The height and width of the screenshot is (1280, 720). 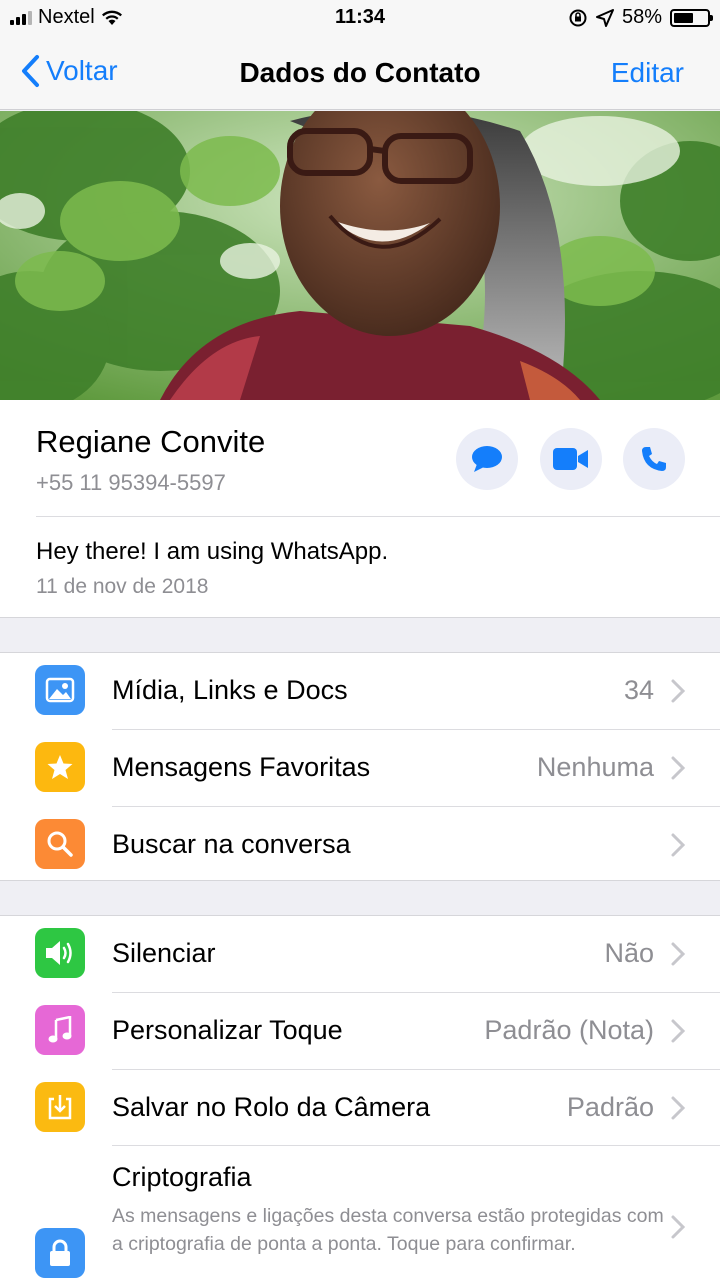 I want to click on info-divider, so click(x=378, y=516).